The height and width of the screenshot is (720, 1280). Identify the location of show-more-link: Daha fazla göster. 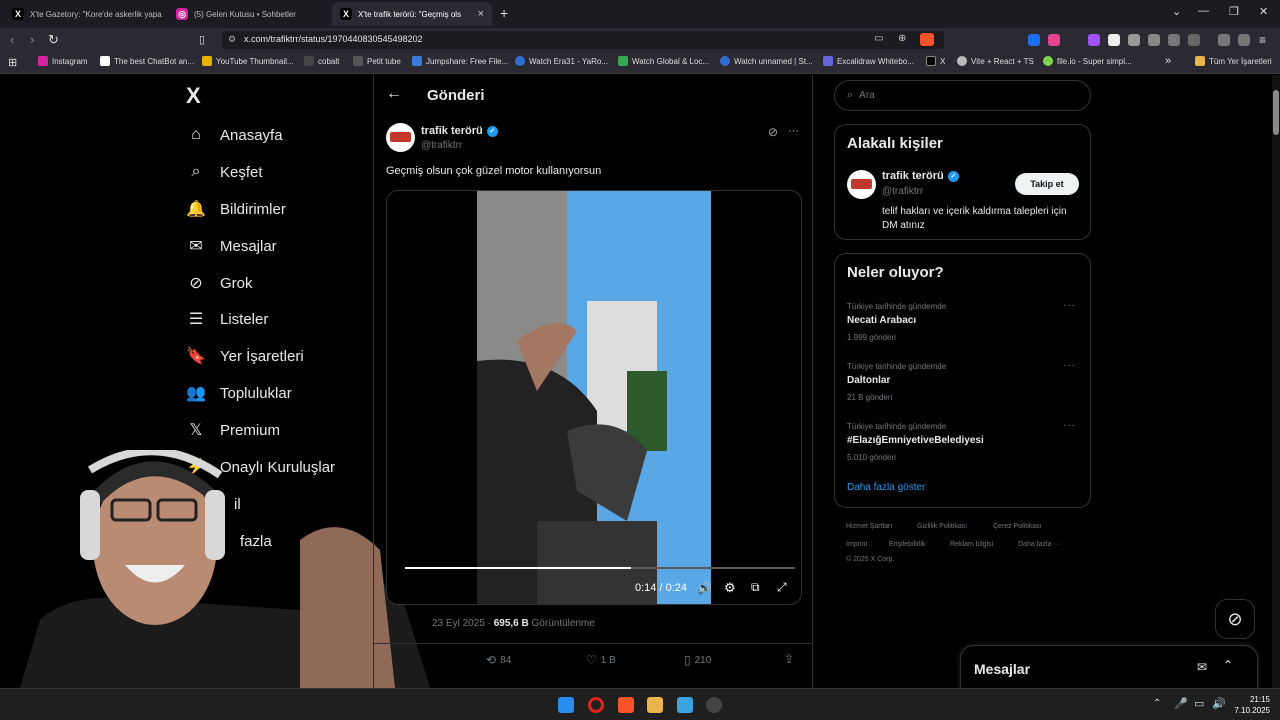
(886, 487).